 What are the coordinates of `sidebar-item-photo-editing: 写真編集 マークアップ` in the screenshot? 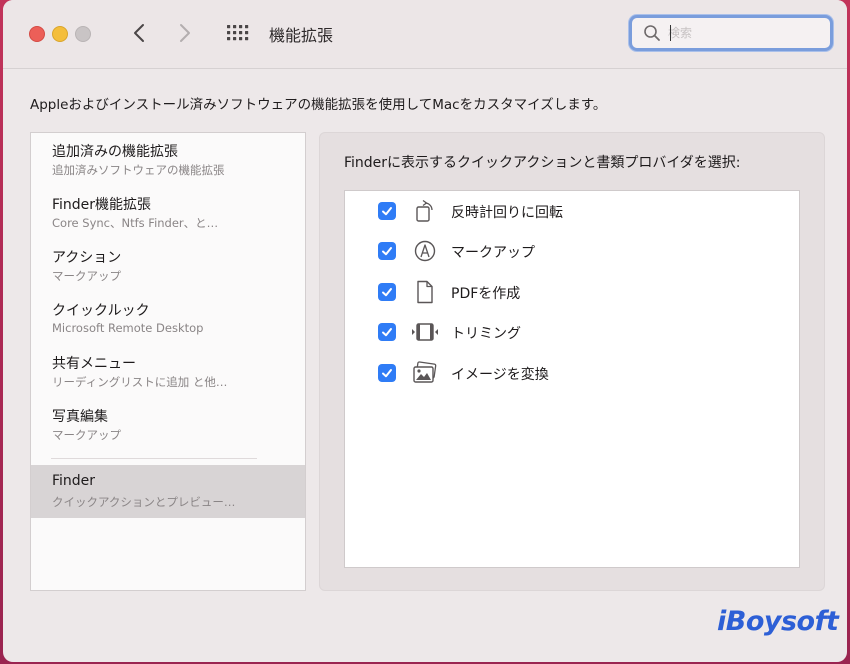 It's located at (168, 424).